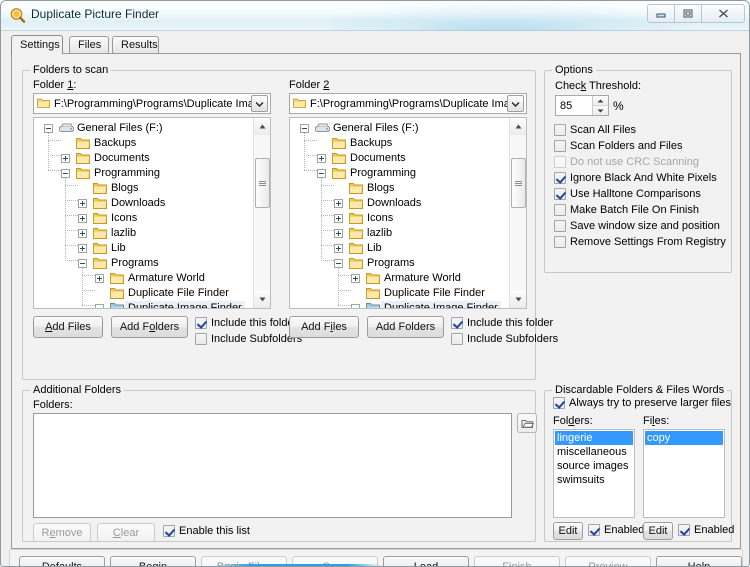  What do you see at coordinates (37, 44) in the screenshot?
I see `tab-settings: Settings` at bounding box center [37, 44].